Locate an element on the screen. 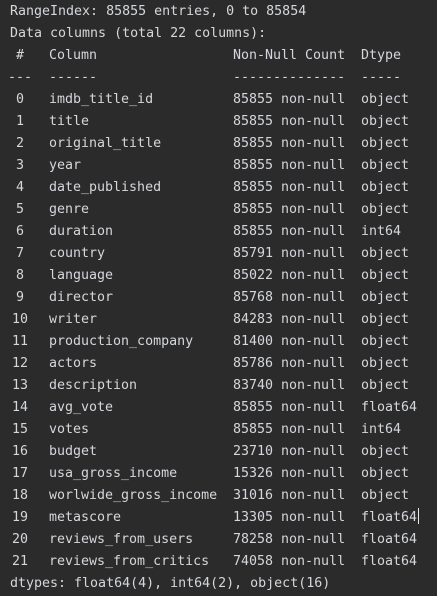  table-row: 3 year 85855 non-null object is located at coordinates (218, 166).